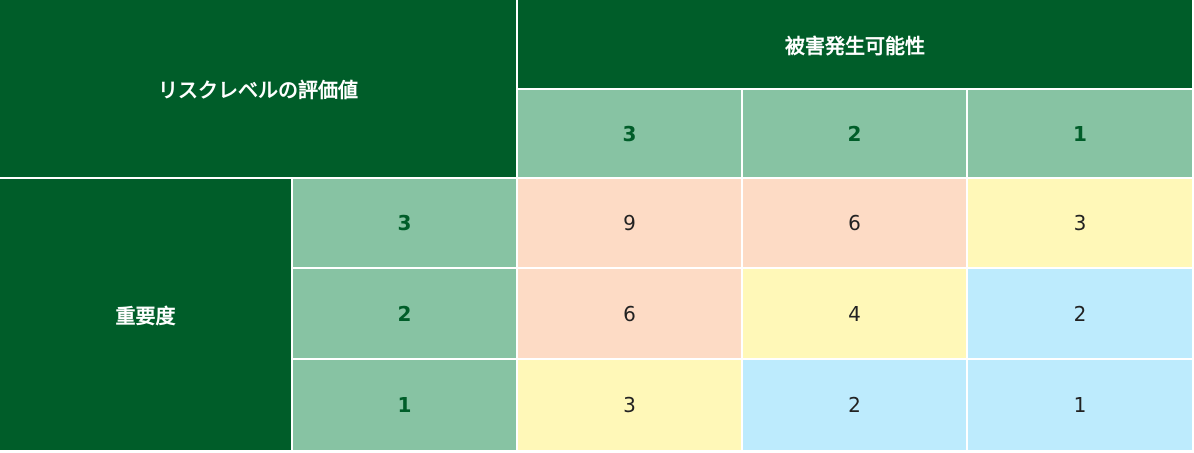 Image resolution: width=1194 pixels, height=453 pixels. Describe the element at coordinates (630, 134) in the screenshot. I see `probability-level-3: 3` at that location.